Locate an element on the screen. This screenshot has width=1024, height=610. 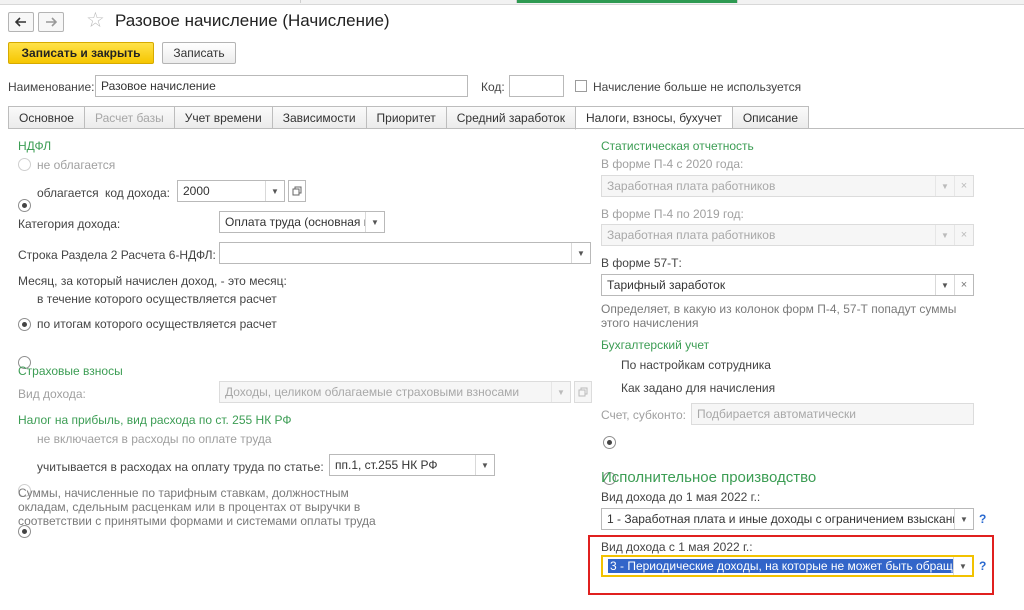
insurance-heading: Страховые взносы is located at coordinates (70, 371).